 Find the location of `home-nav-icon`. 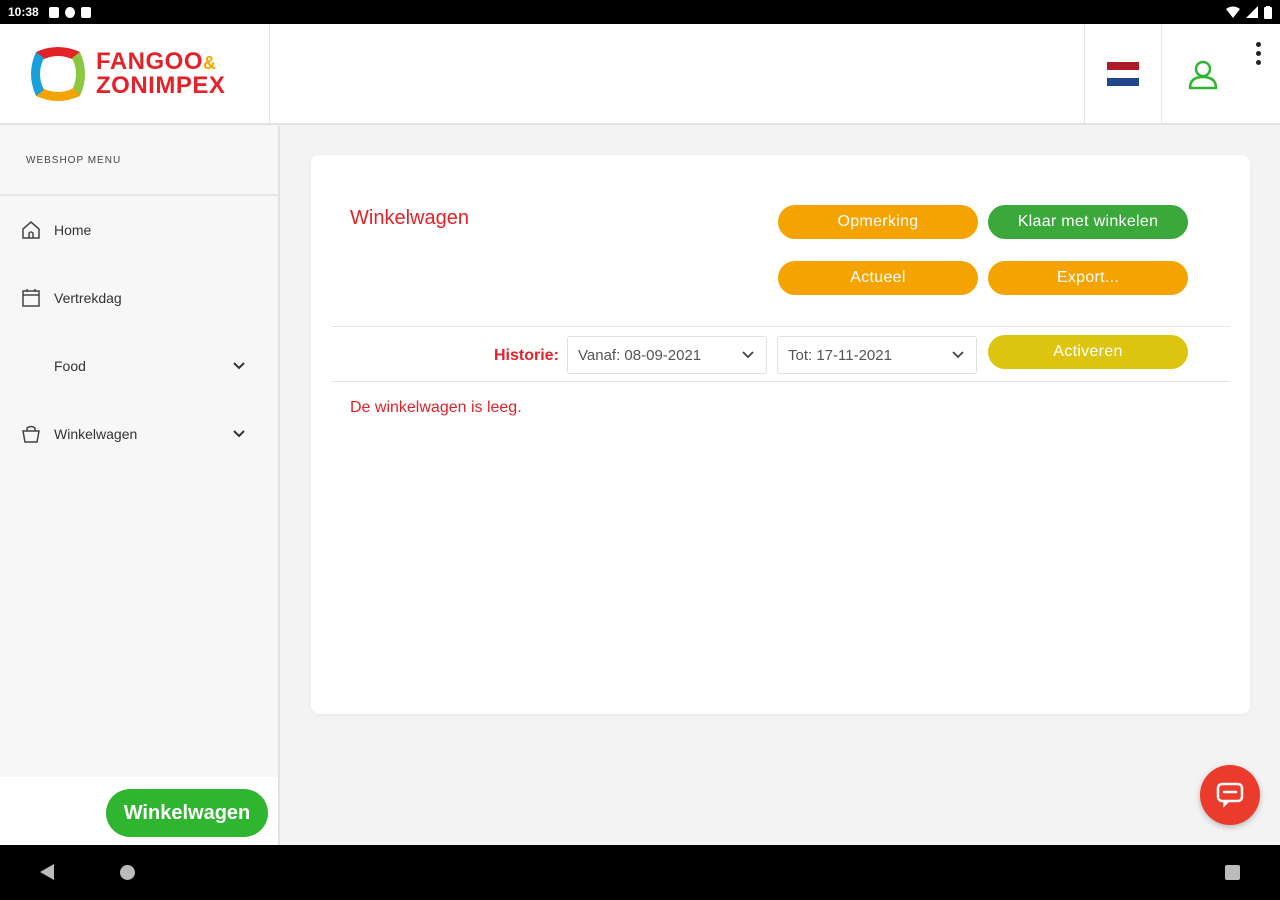

home-nav-icon is located at coordinates (127, 872).